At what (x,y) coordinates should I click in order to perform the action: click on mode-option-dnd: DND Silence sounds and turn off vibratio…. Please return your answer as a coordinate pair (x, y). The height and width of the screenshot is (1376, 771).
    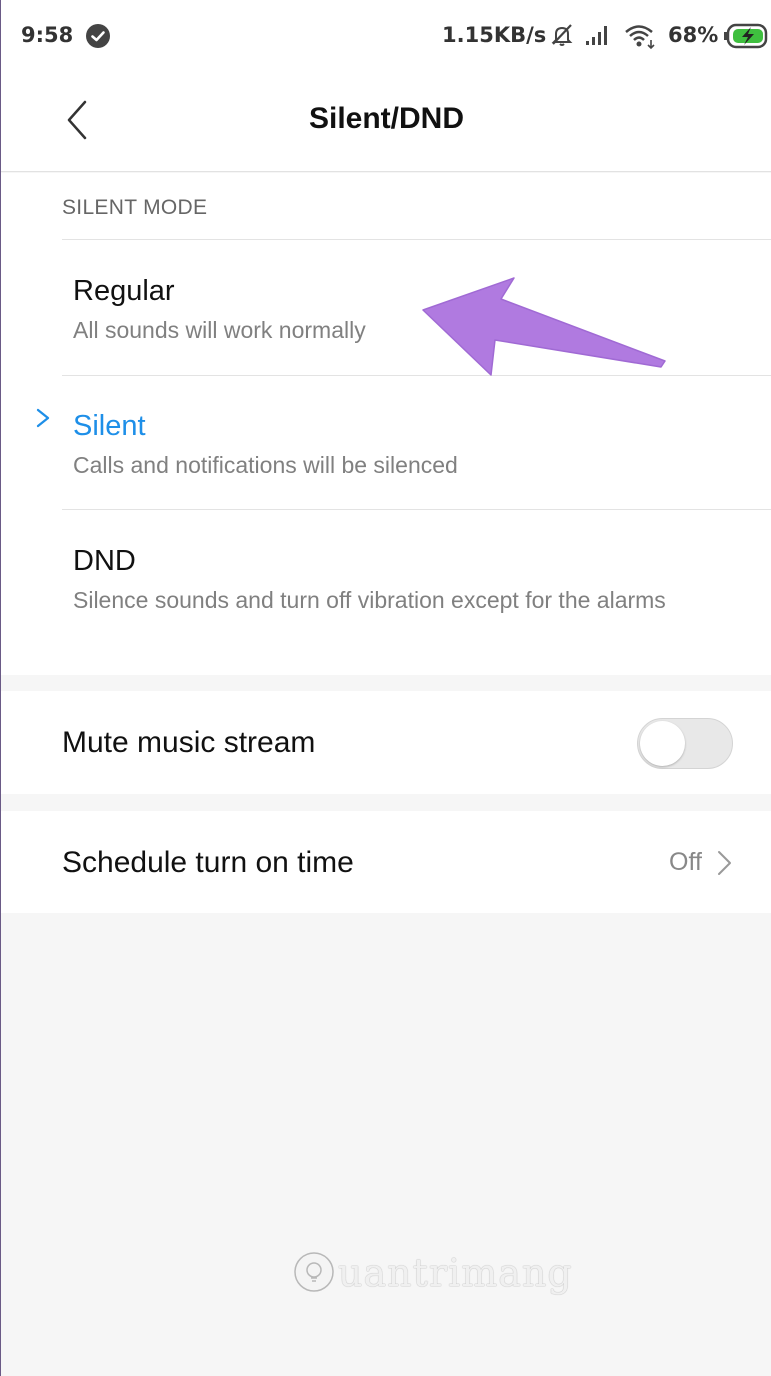
    Looking at the image, I should click on (386, 592).